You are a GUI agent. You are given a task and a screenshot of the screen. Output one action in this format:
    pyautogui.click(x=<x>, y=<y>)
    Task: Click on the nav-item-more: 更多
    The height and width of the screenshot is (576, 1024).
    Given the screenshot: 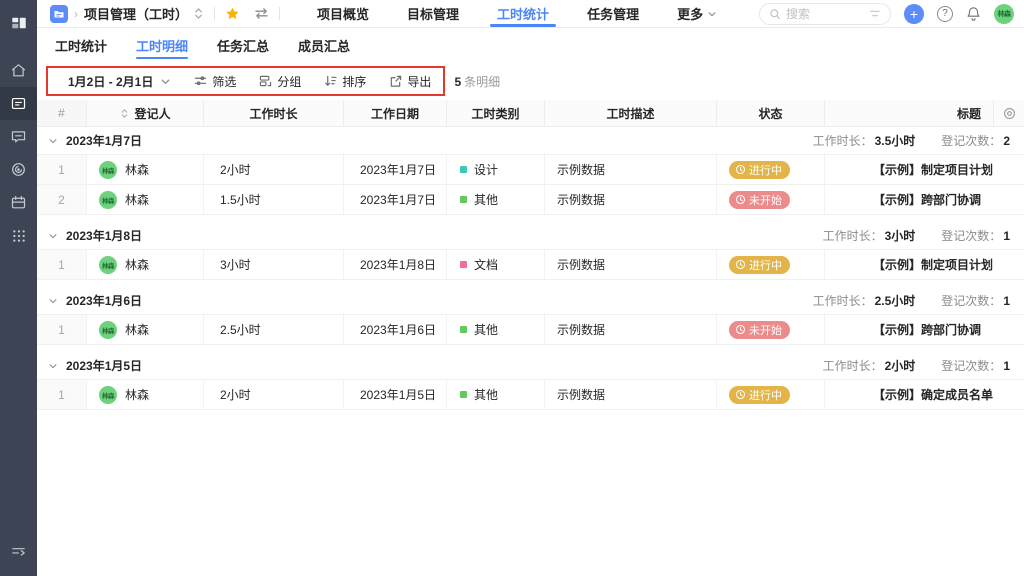 What is the action you would take?
    pyautogui.click(x=697, y=13)
    